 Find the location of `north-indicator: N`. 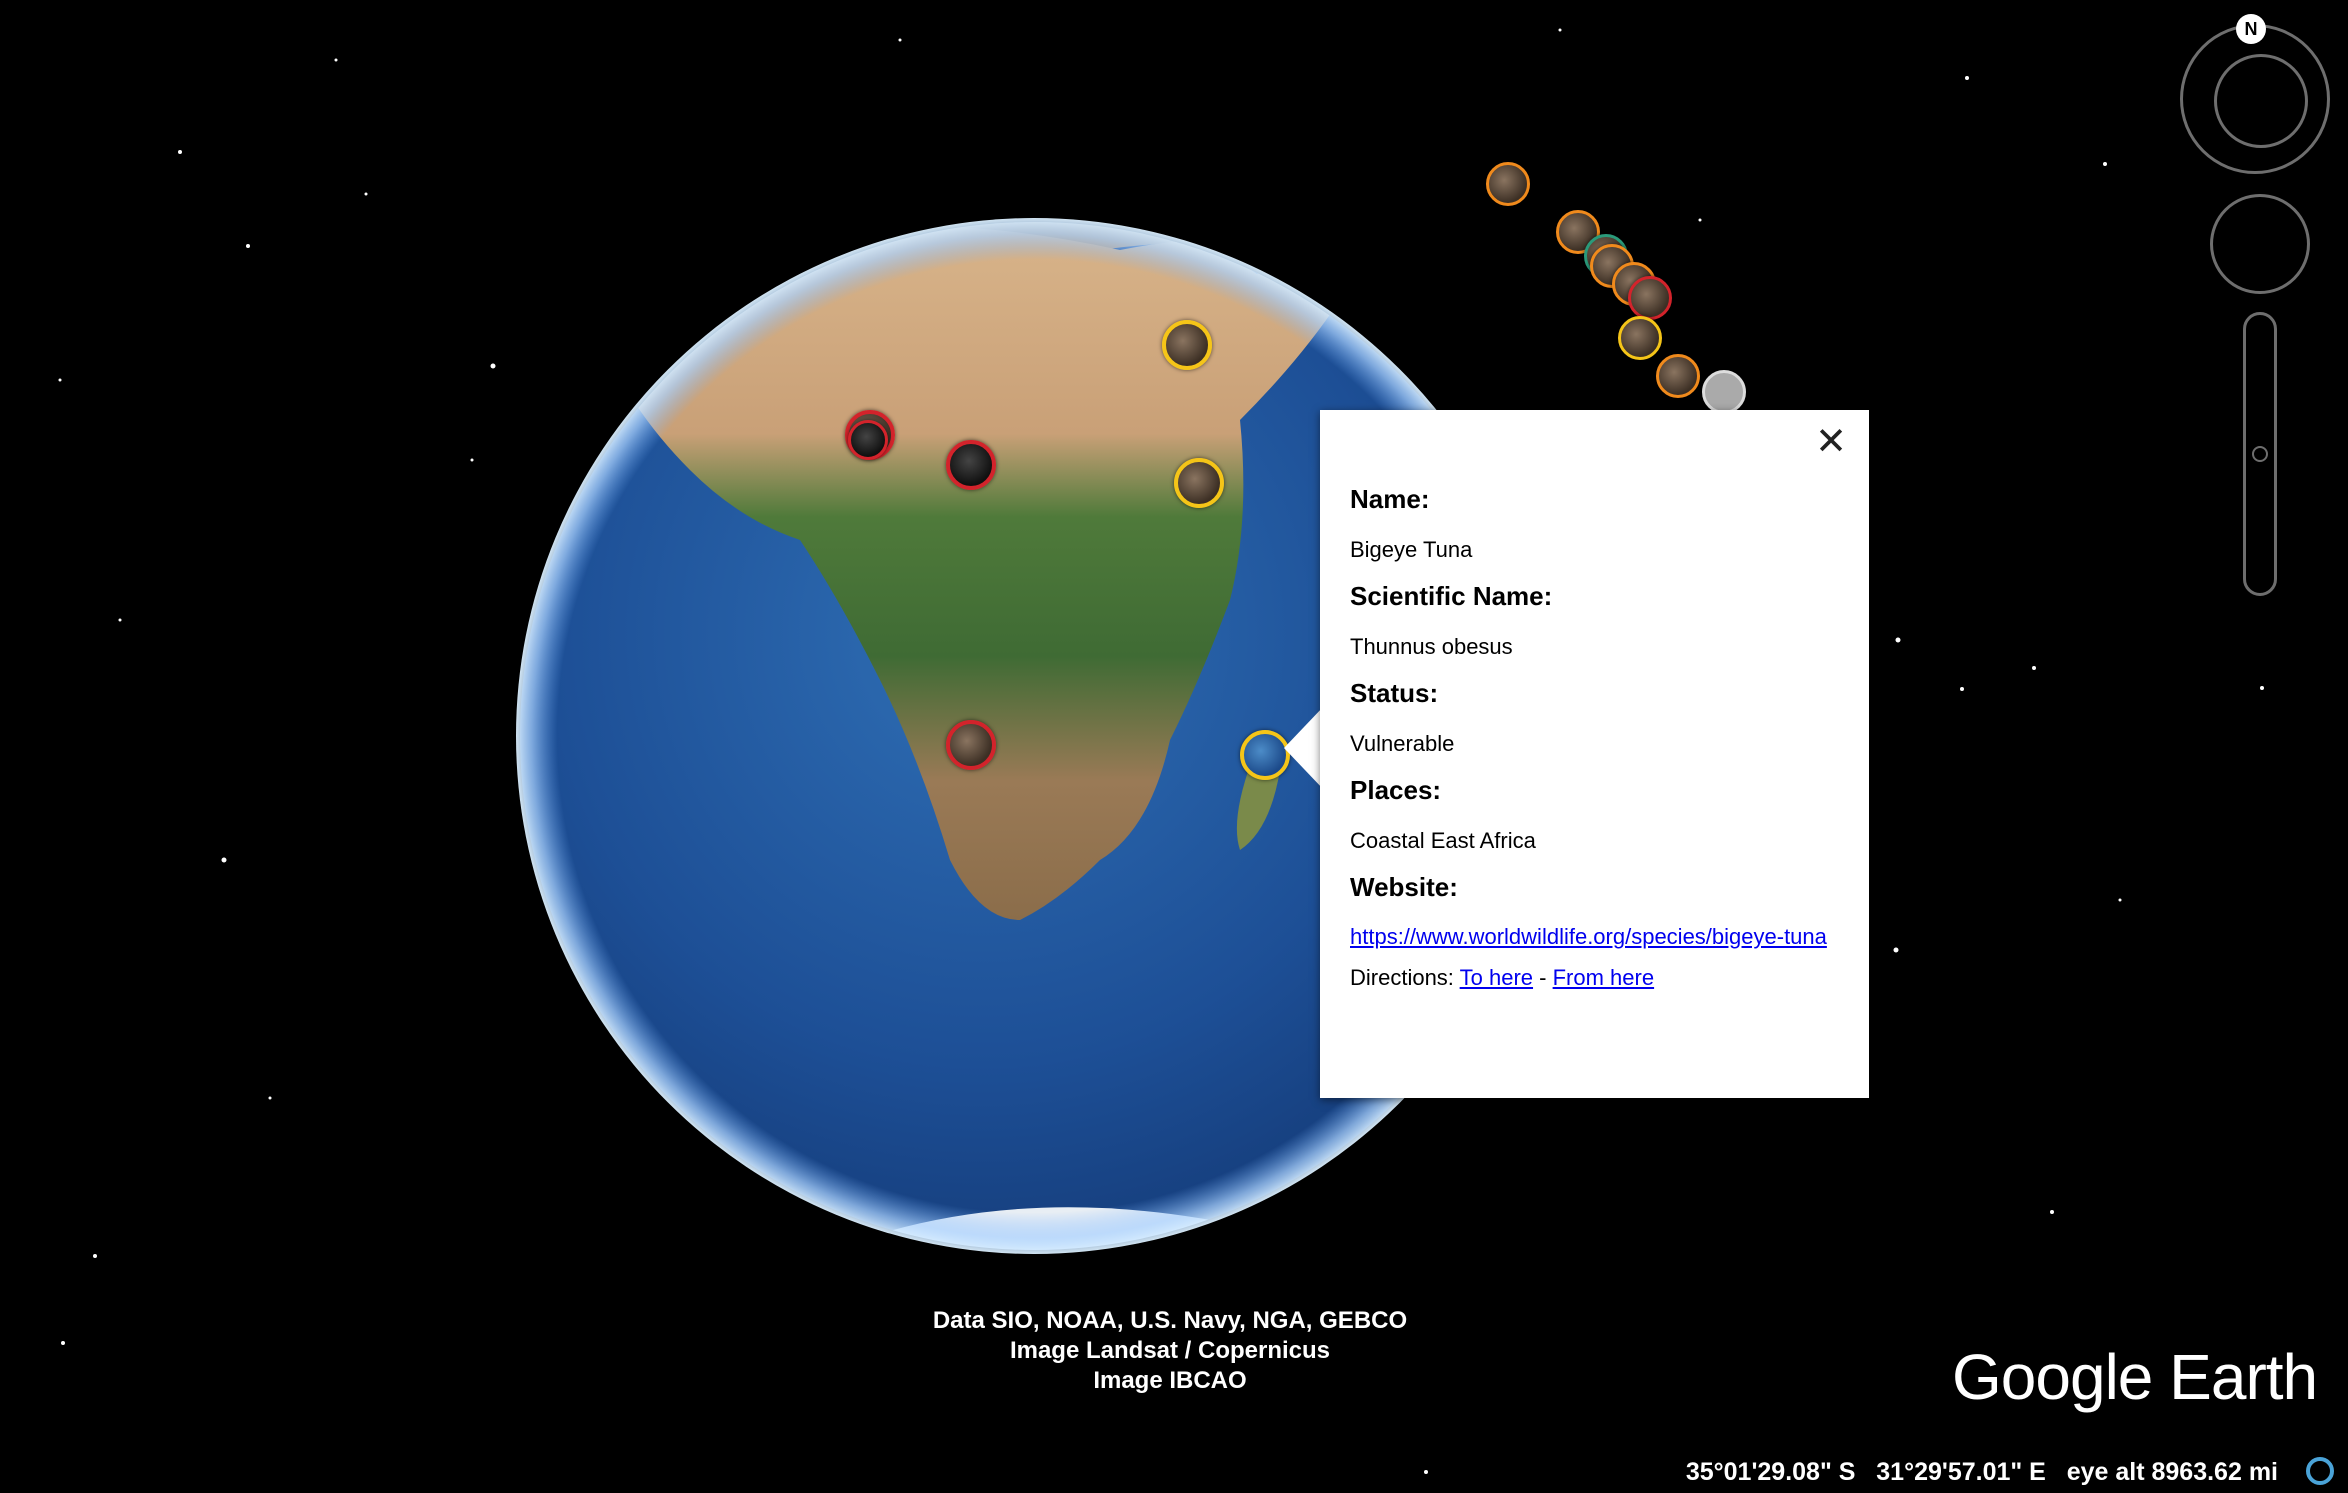

north-indicator: N is located at coordinates (2251, 29).